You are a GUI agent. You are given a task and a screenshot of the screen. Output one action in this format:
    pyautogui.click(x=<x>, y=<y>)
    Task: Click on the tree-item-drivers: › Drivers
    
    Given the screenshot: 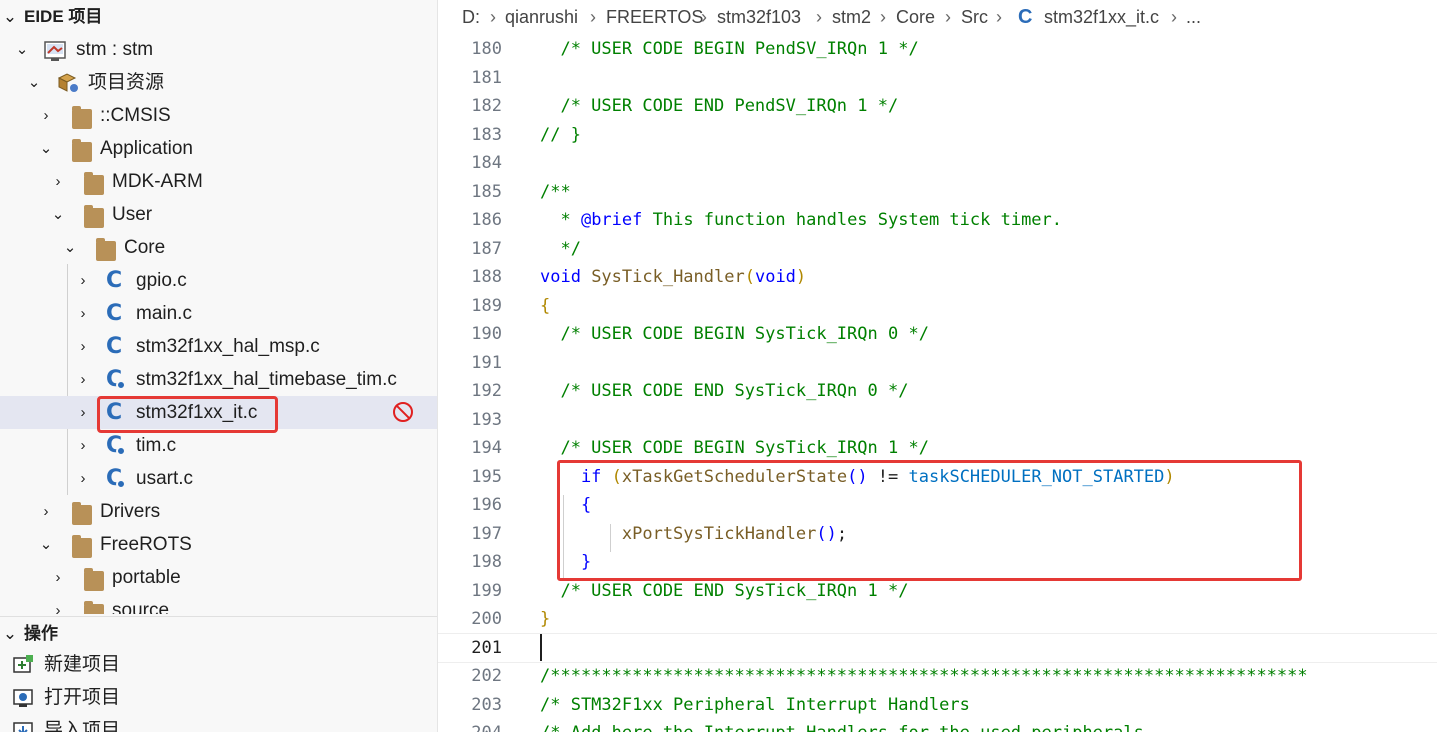 What is the action you would take?
    pyautogui.click(x=218, y=511)
    